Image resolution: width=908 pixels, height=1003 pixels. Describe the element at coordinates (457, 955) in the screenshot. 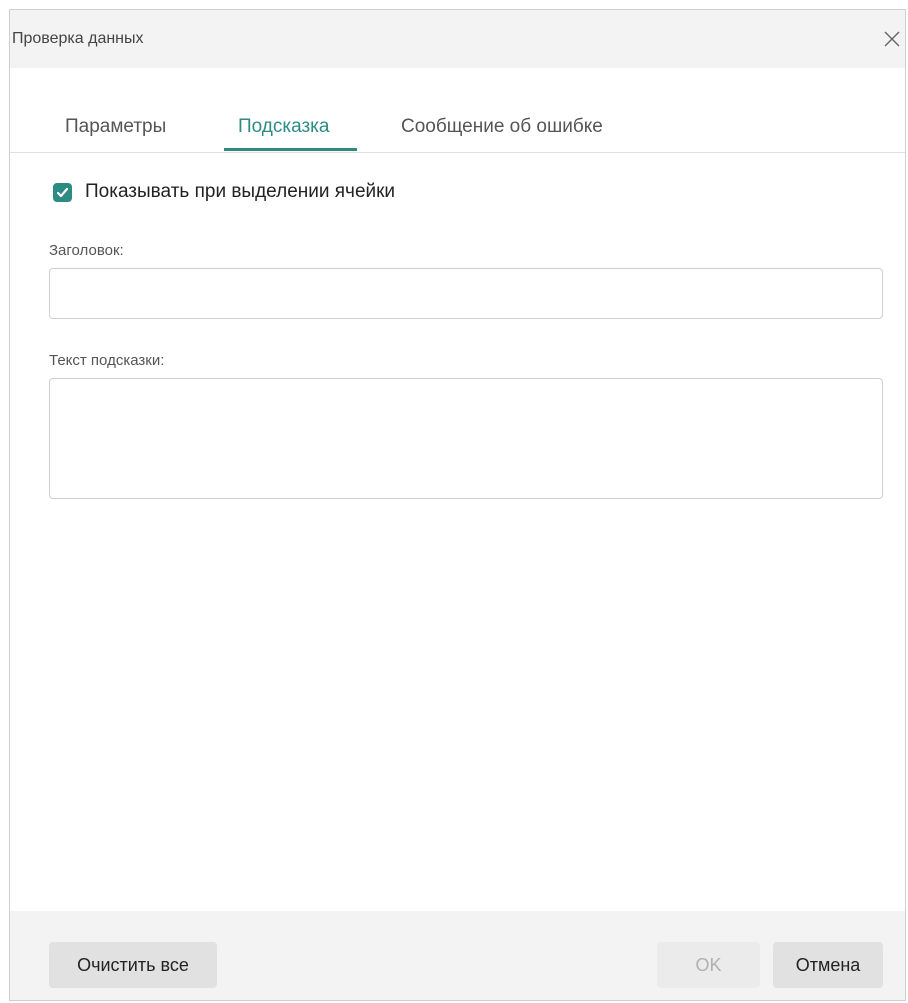

I see `dialog-footer: Очистить все OK Отмена` at that location.